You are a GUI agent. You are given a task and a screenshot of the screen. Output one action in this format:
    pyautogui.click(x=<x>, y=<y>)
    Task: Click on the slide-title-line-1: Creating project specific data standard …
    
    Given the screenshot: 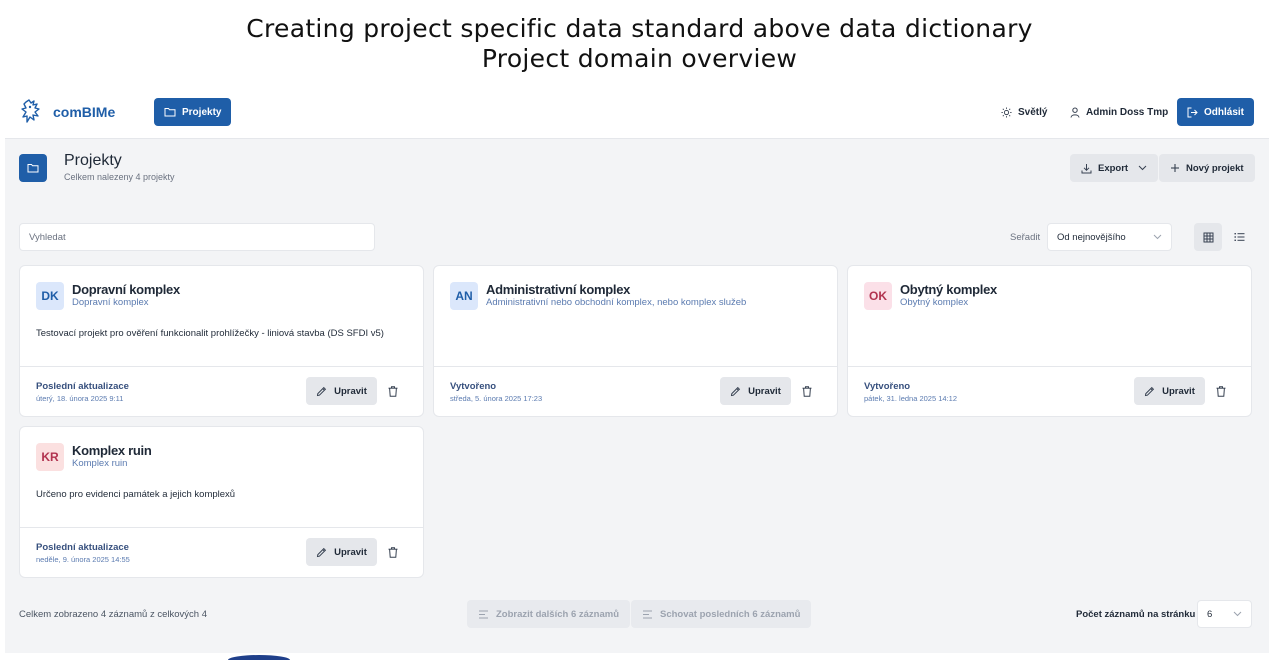 What is the action you would take?
    pyautogui.click(x=639, y=28)
    